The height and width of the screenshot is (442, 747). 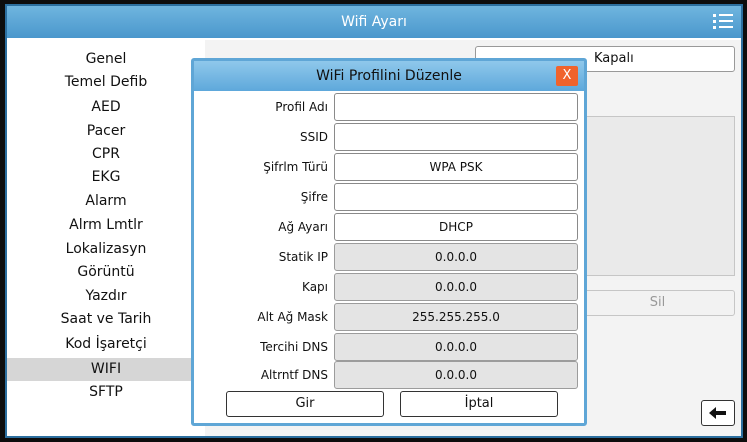 I want to click on cancel-button: İptal, so click(x=479, y=404).